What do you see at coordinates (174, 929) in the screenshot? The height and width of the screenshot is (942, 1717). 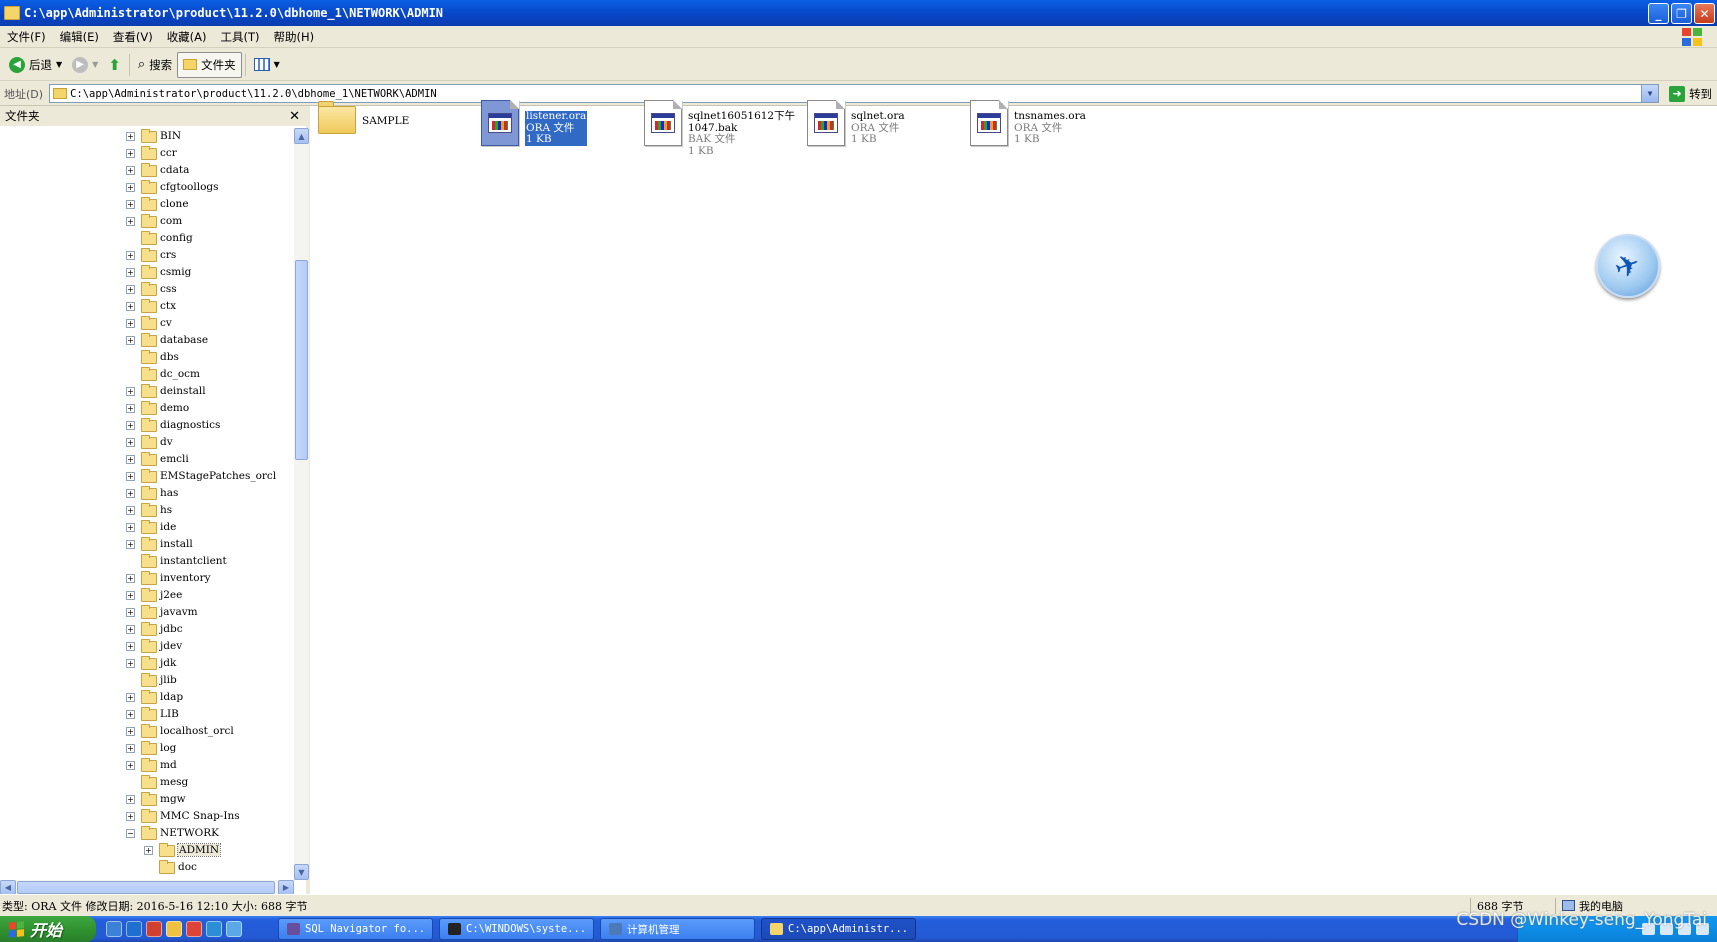 I see `mail-icon` at bounding box center [174, 929].